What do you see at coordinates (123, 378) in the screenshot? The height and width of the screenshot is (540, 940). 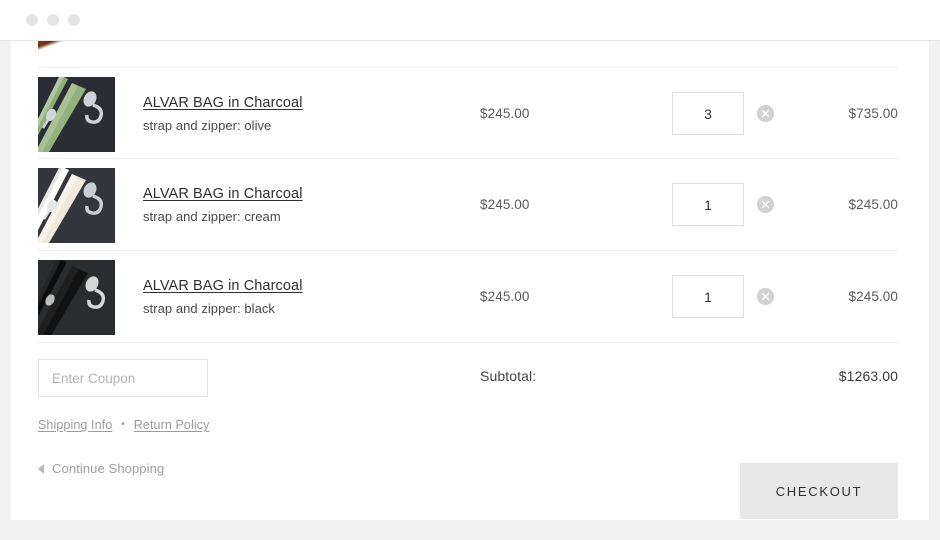 I see `coupon-input` at bounding box center [123, 378].